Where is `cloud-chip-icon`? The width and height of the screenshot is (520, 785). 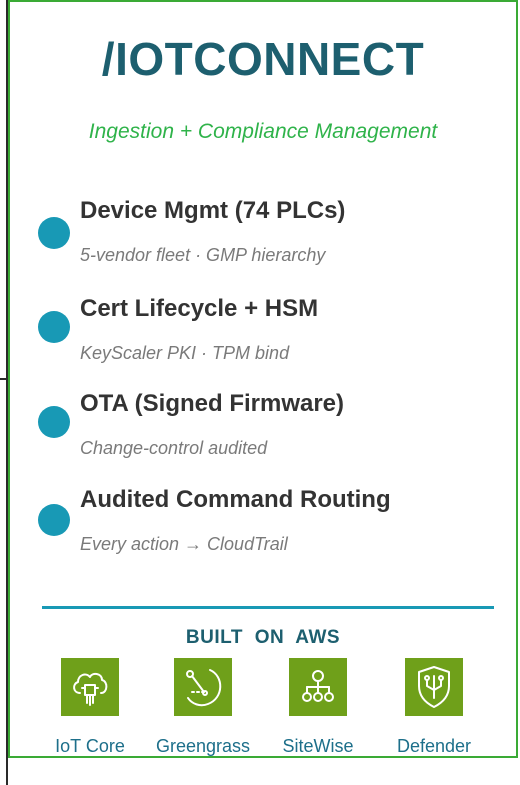
cloud-chip-icon is located at coordinates (90, 689).